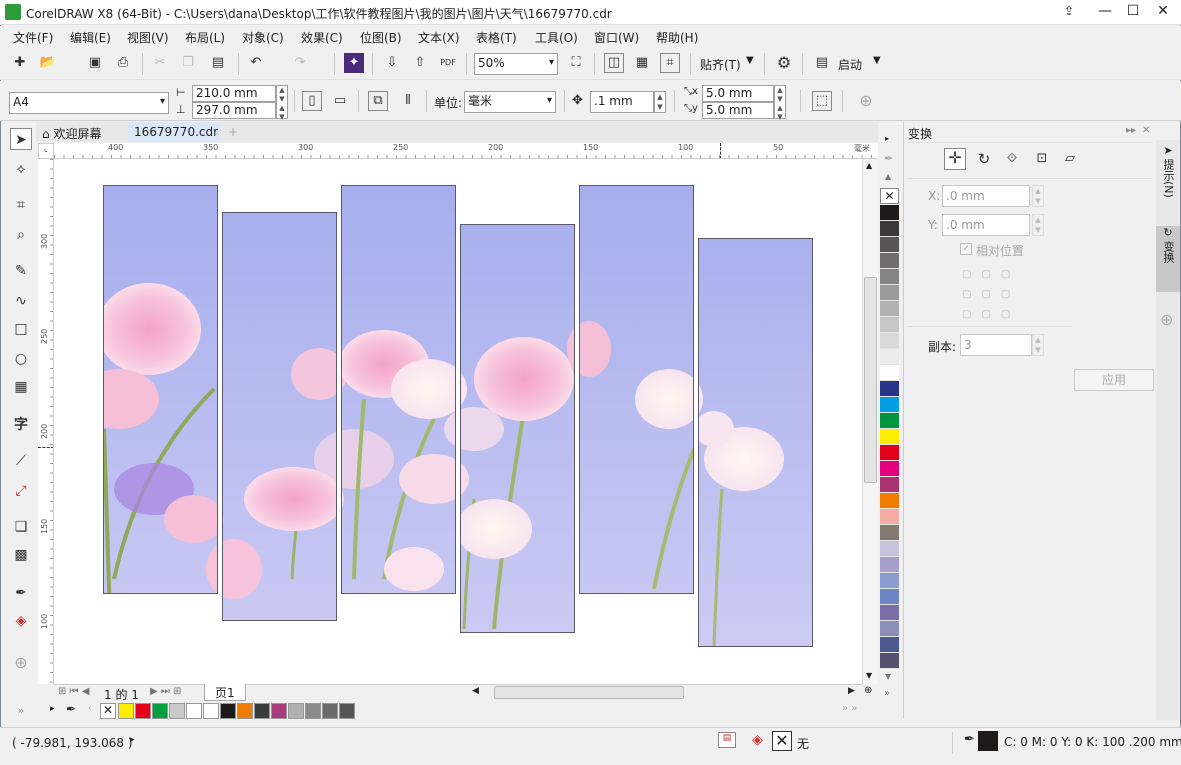  I want to click on text-tool-icon: 字, so click(21, 425).